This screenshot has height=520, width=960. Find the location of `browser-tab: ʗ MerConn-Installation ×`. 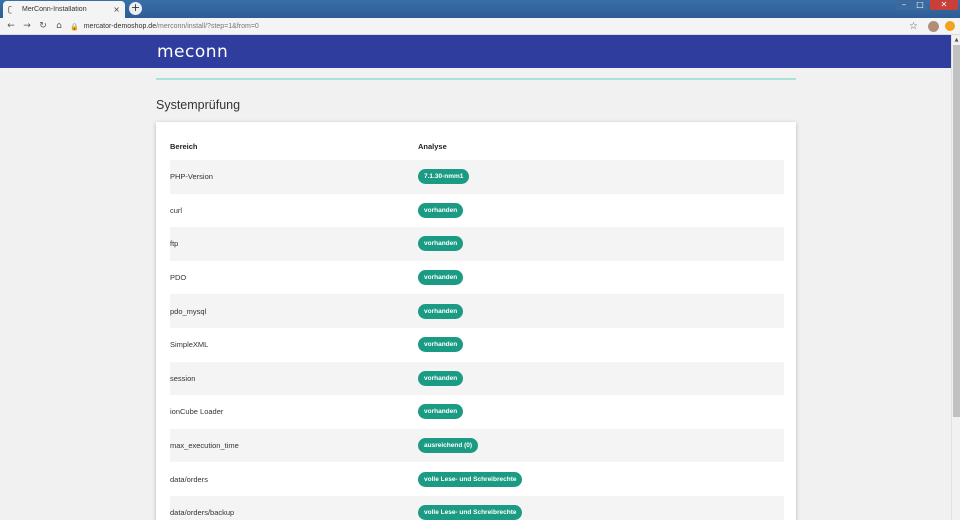

browser-tab: ʗ MerConn-Installation × is located at coordinates (64, 9).